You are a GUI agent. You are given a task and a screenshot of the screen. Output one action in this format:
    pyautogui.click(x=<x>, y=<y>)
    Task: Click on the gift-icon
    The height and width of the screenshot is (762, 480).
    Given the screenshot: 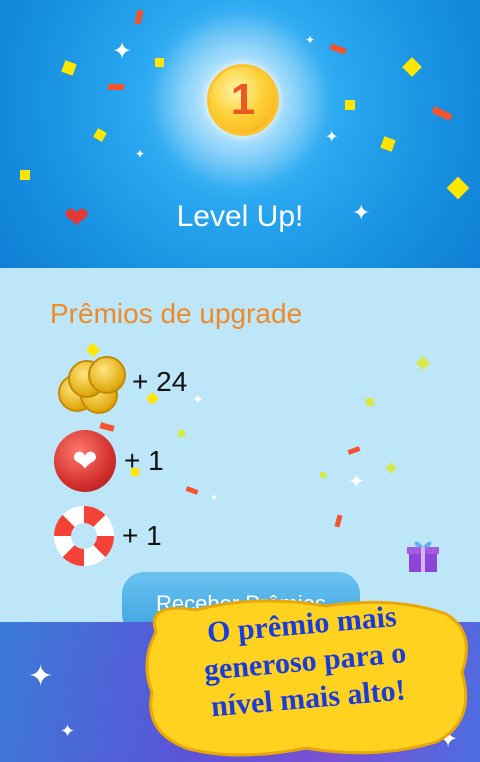 What is the action you would take?
    pyautogui.click(x=423, y=556)
    